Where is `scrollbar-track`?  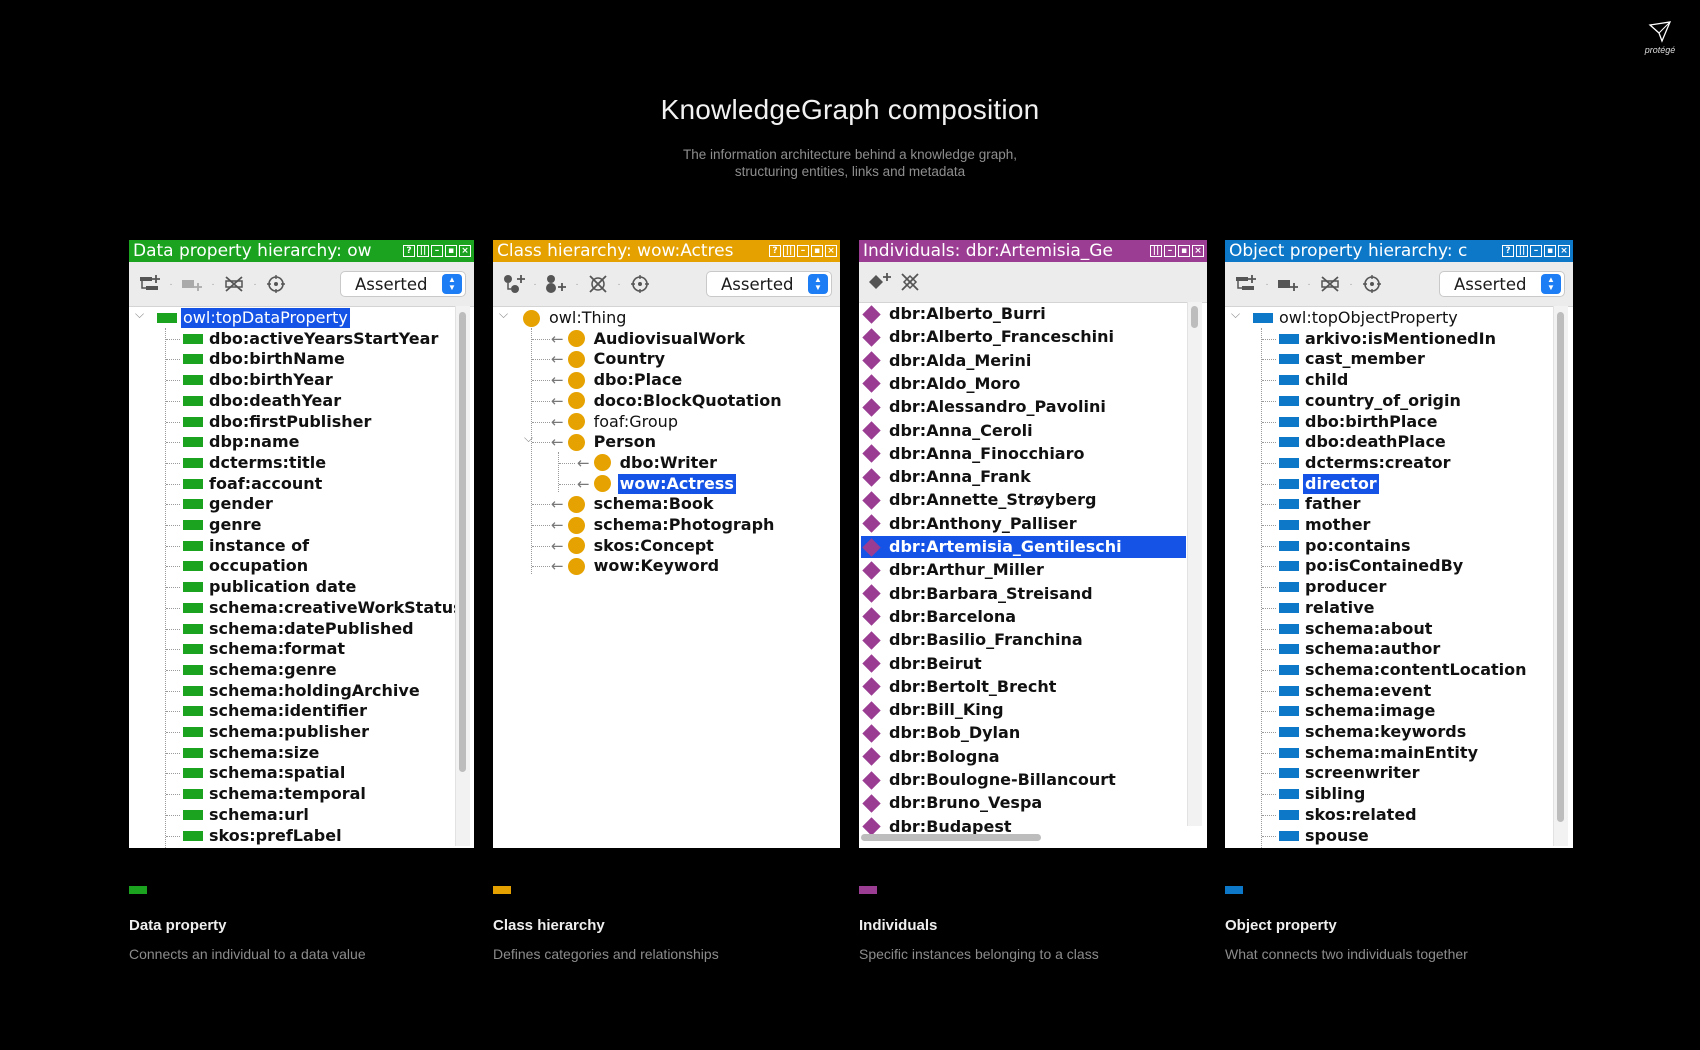 scrollbar-track is located at coordinates (1194, 564).